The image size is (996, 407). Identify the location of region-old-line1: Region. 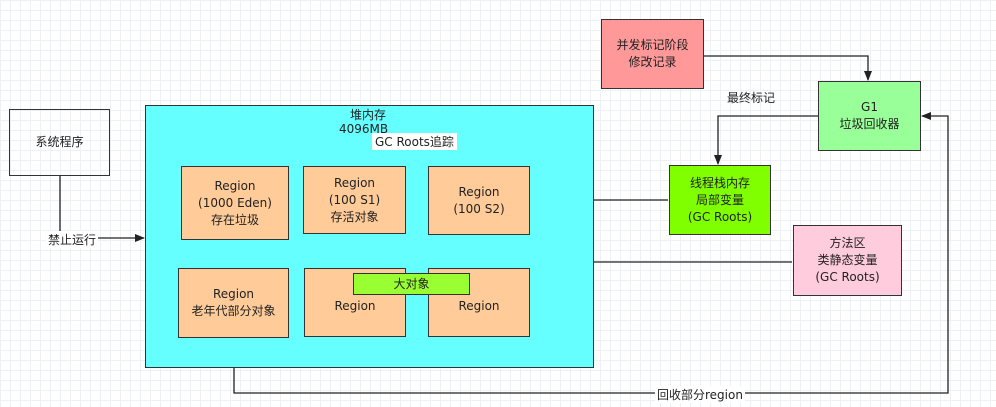
(233, 294).